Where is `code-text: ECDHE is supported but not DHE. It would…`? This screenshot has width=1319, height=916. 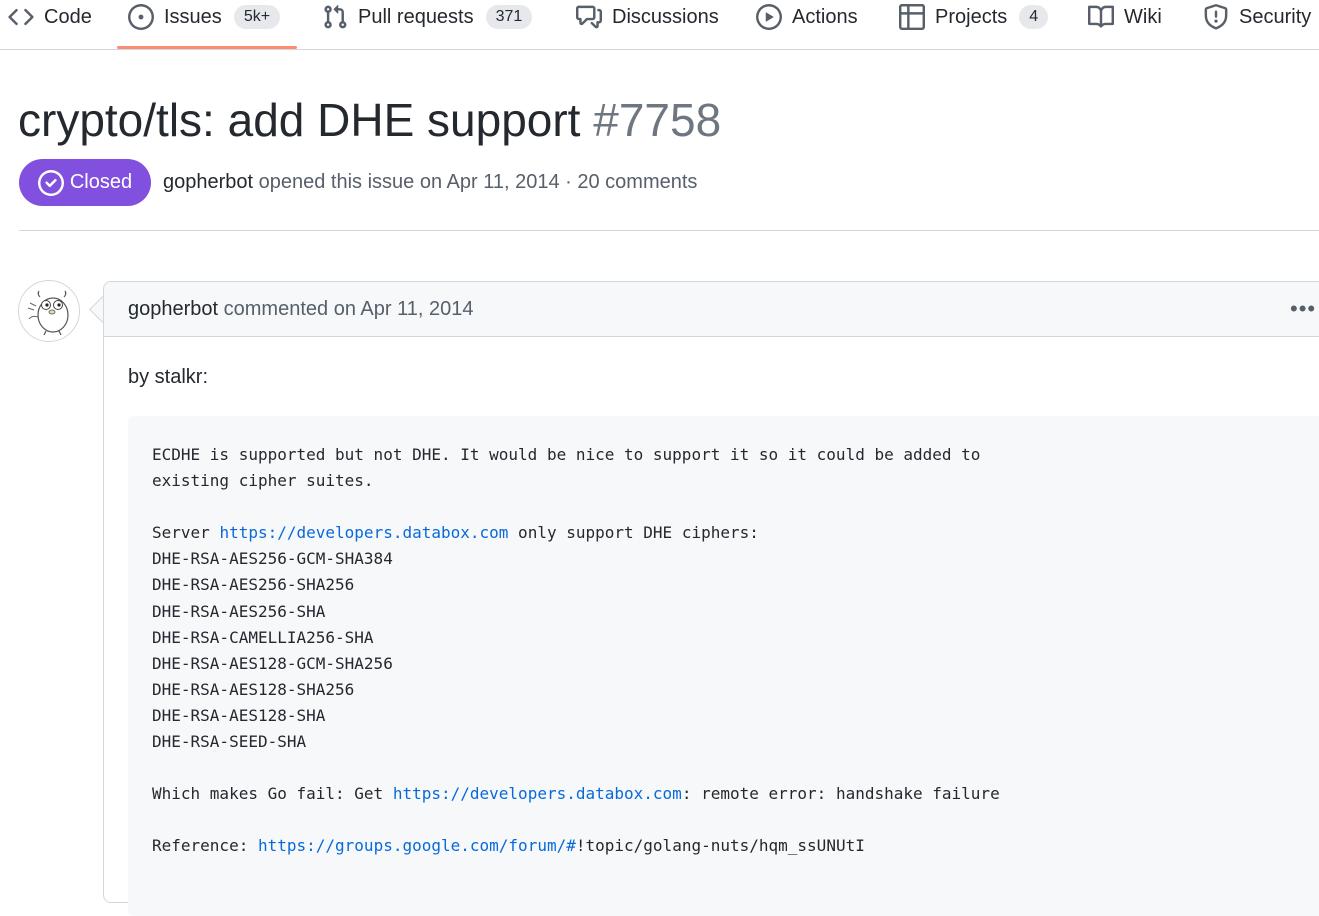 code-text: ECDHE is supported but not DHE. It would… is located at coordinates (566, 454).